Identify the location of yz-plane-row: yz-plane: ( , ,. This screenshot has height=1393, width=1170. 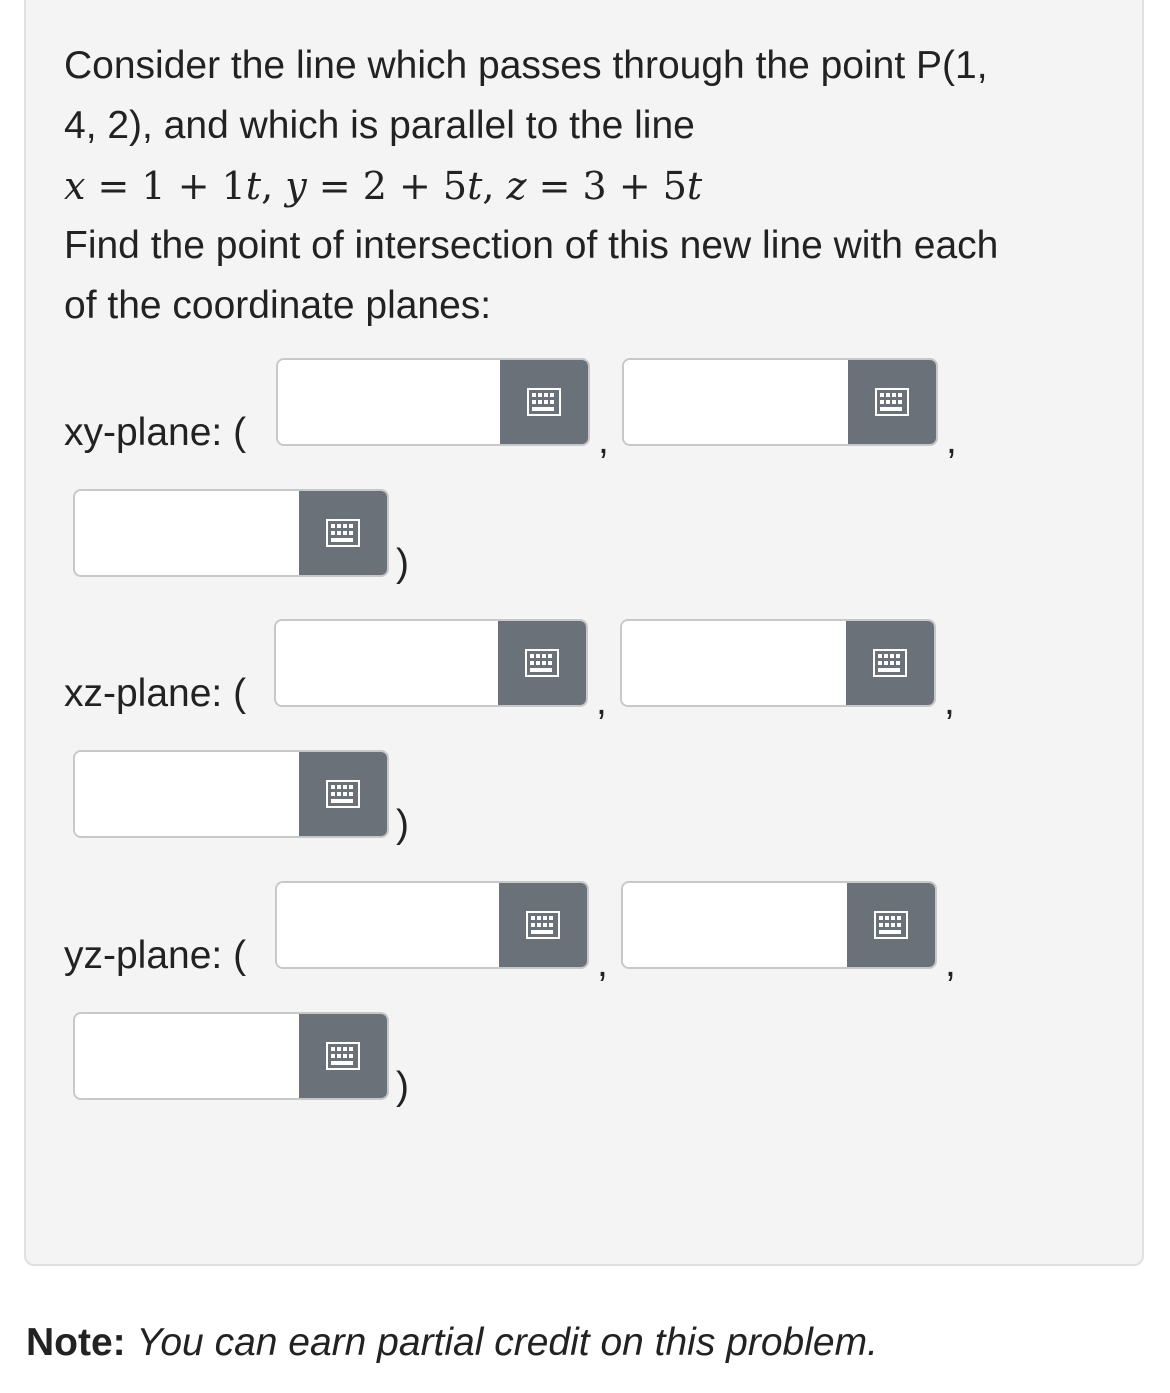
(585, 946).